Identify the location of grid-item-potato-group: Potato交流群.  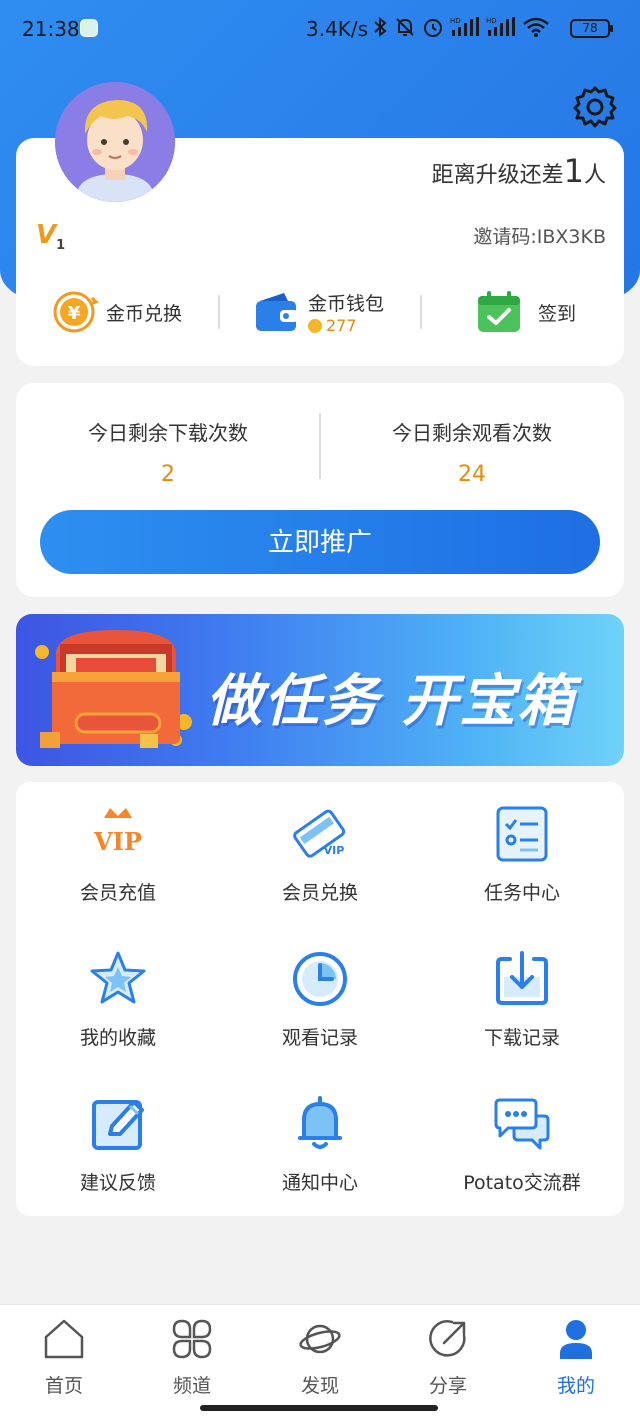
(522, 1137).